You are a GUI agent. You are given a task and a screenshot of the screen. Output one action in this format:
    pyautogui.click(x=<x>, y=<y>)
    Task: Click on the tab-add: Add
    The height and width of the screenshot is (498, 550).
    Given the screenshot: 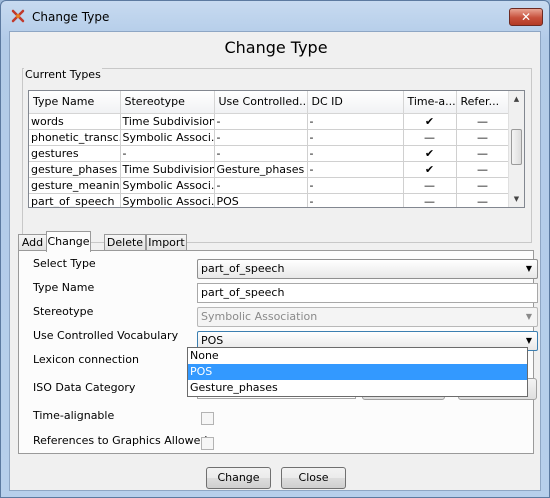 What is the action you would take?
    pyautogui.click(x=32, y=242)
    